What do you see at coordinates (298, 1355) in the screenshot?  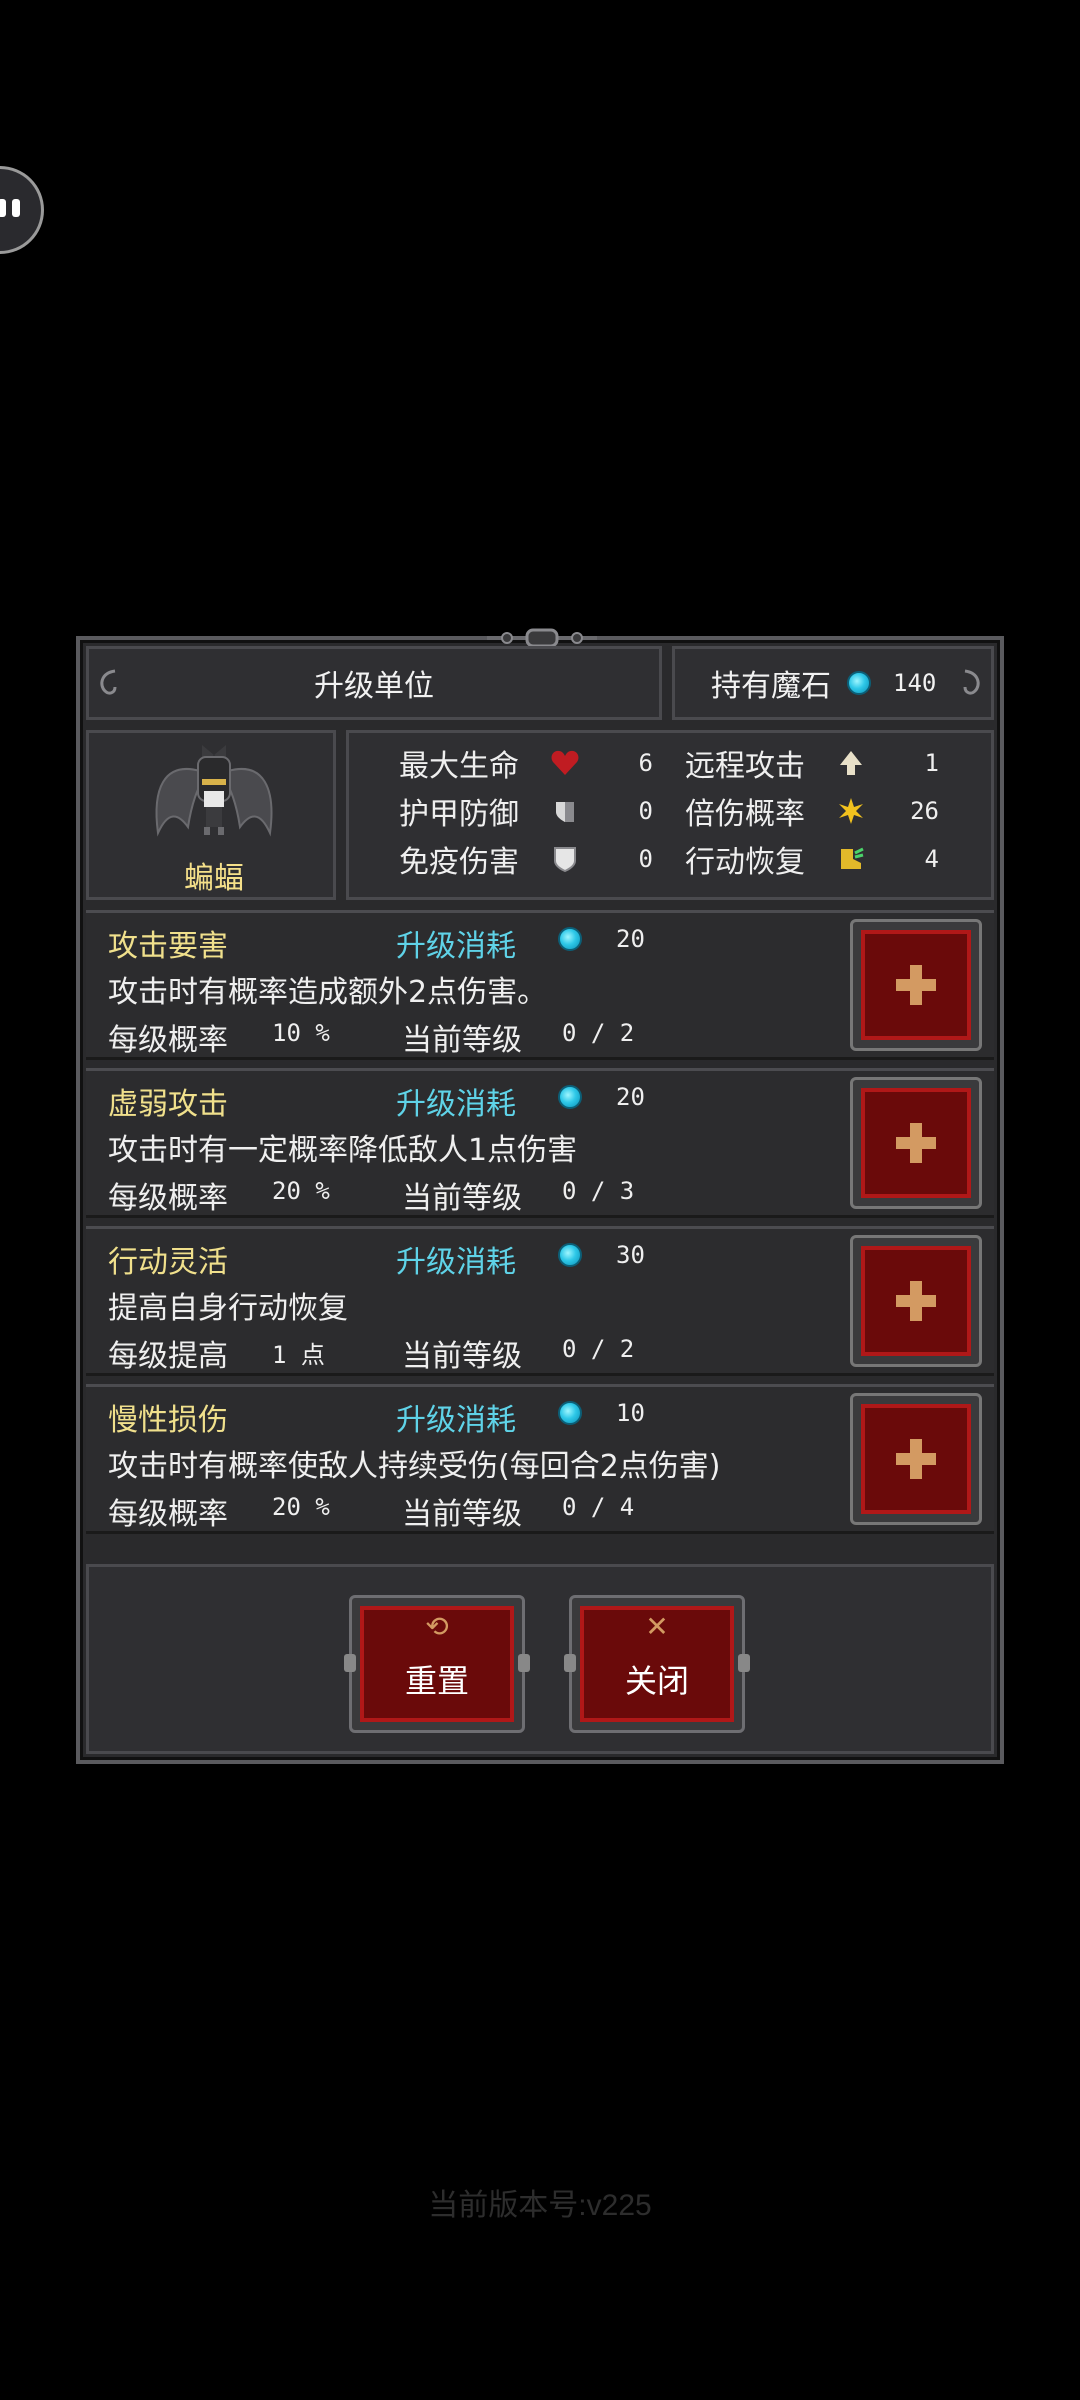 I see `rate-value: 1 点` at bounding box center [298, 1355].